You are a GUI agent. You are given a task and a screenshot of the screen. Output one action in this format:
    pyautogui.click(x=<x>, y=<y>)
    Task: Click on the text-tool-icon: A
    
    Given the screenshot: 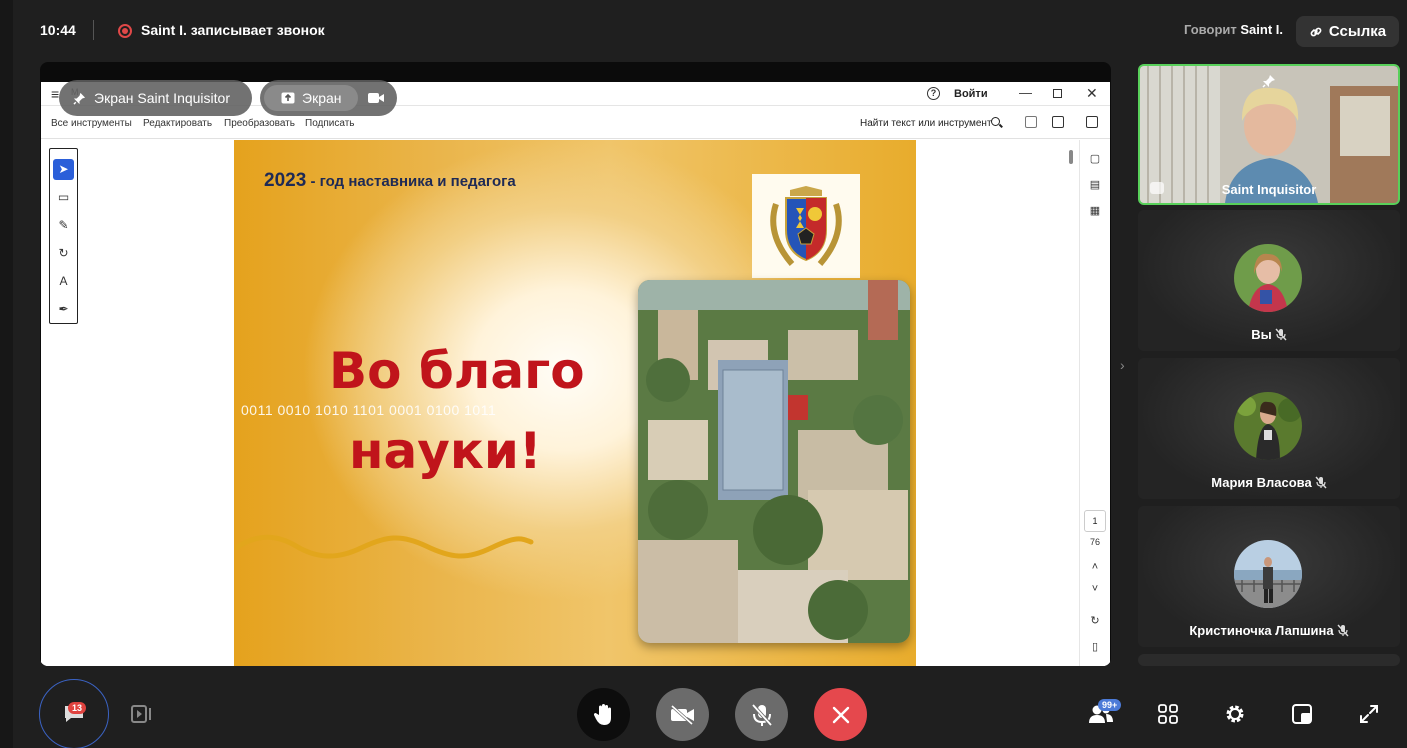 What is the action you would take?
    pyautogui.click(x=63, y=281)
    